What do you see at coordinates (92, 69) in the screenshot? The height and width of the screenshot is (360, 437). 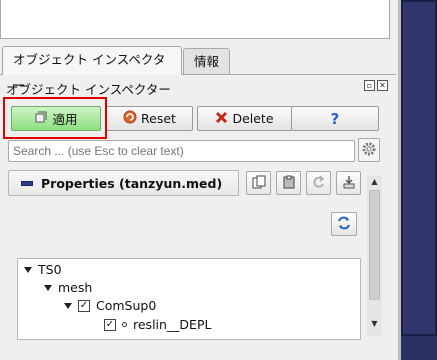 I see `tab-object-inspector: オブジェクト インスペクター` at bounding box center [92, 69].